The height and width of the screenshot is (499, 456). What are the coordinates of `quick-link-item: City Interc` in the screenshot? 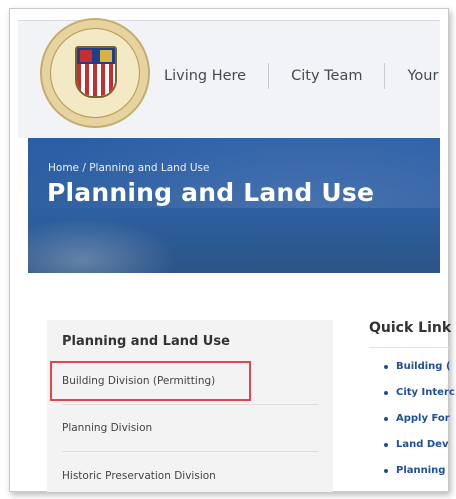 It's located at (419, 399).